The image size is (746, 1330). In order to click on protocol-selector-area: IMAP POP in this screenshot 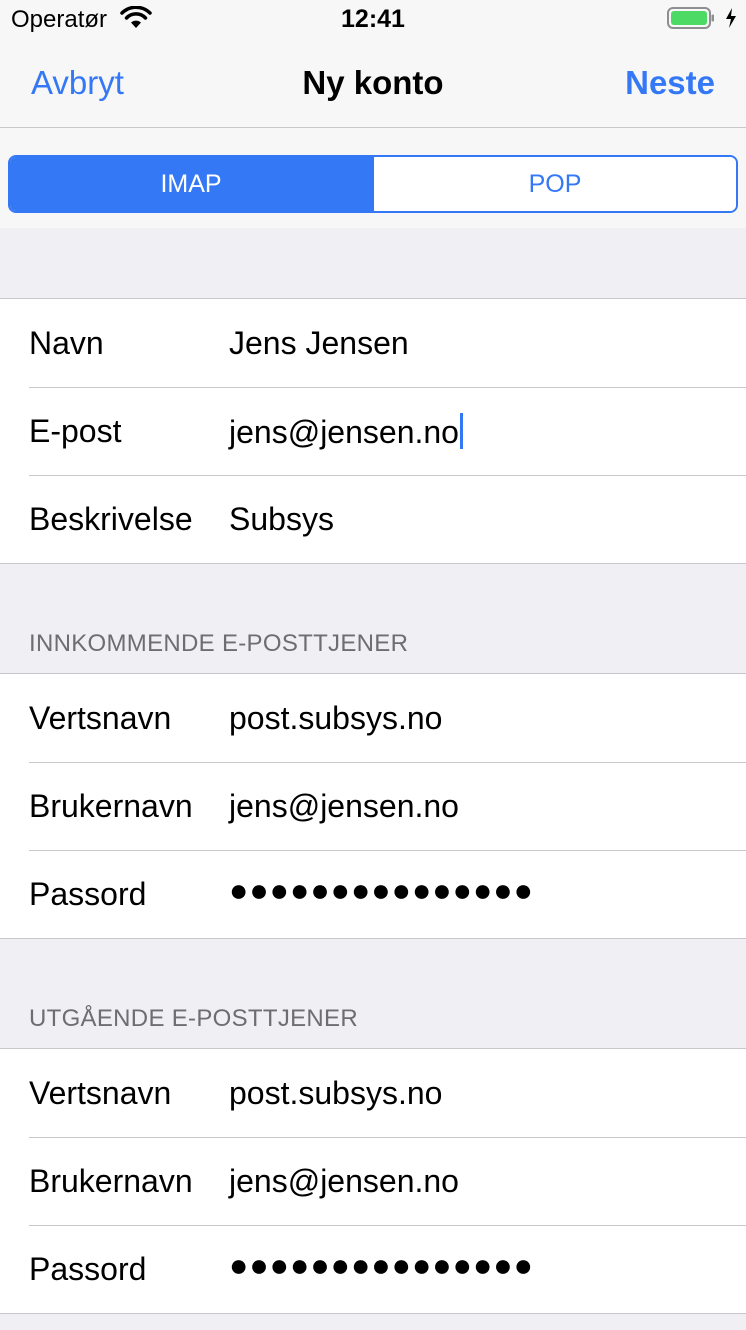, I will do `click(373, 178)`.